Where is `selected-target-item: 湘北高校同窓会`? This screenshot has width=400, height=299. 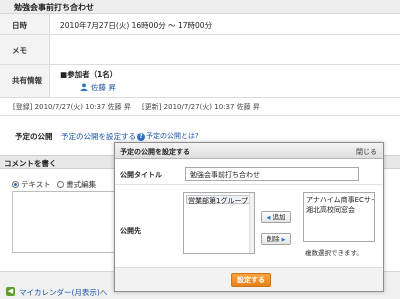 selected-target-item: 湘北高校同窓会 is located at coordinates (339, 210).